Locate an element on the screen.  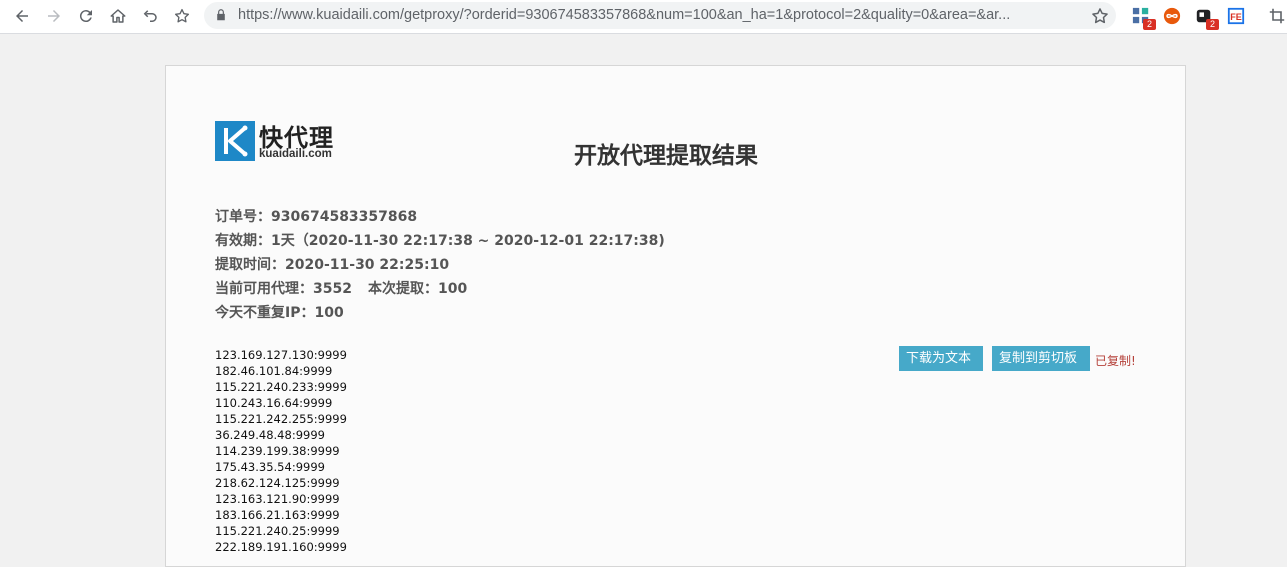
proxy-list-item: 183.166.21.163:9999 is located at coordinates (277, 515).